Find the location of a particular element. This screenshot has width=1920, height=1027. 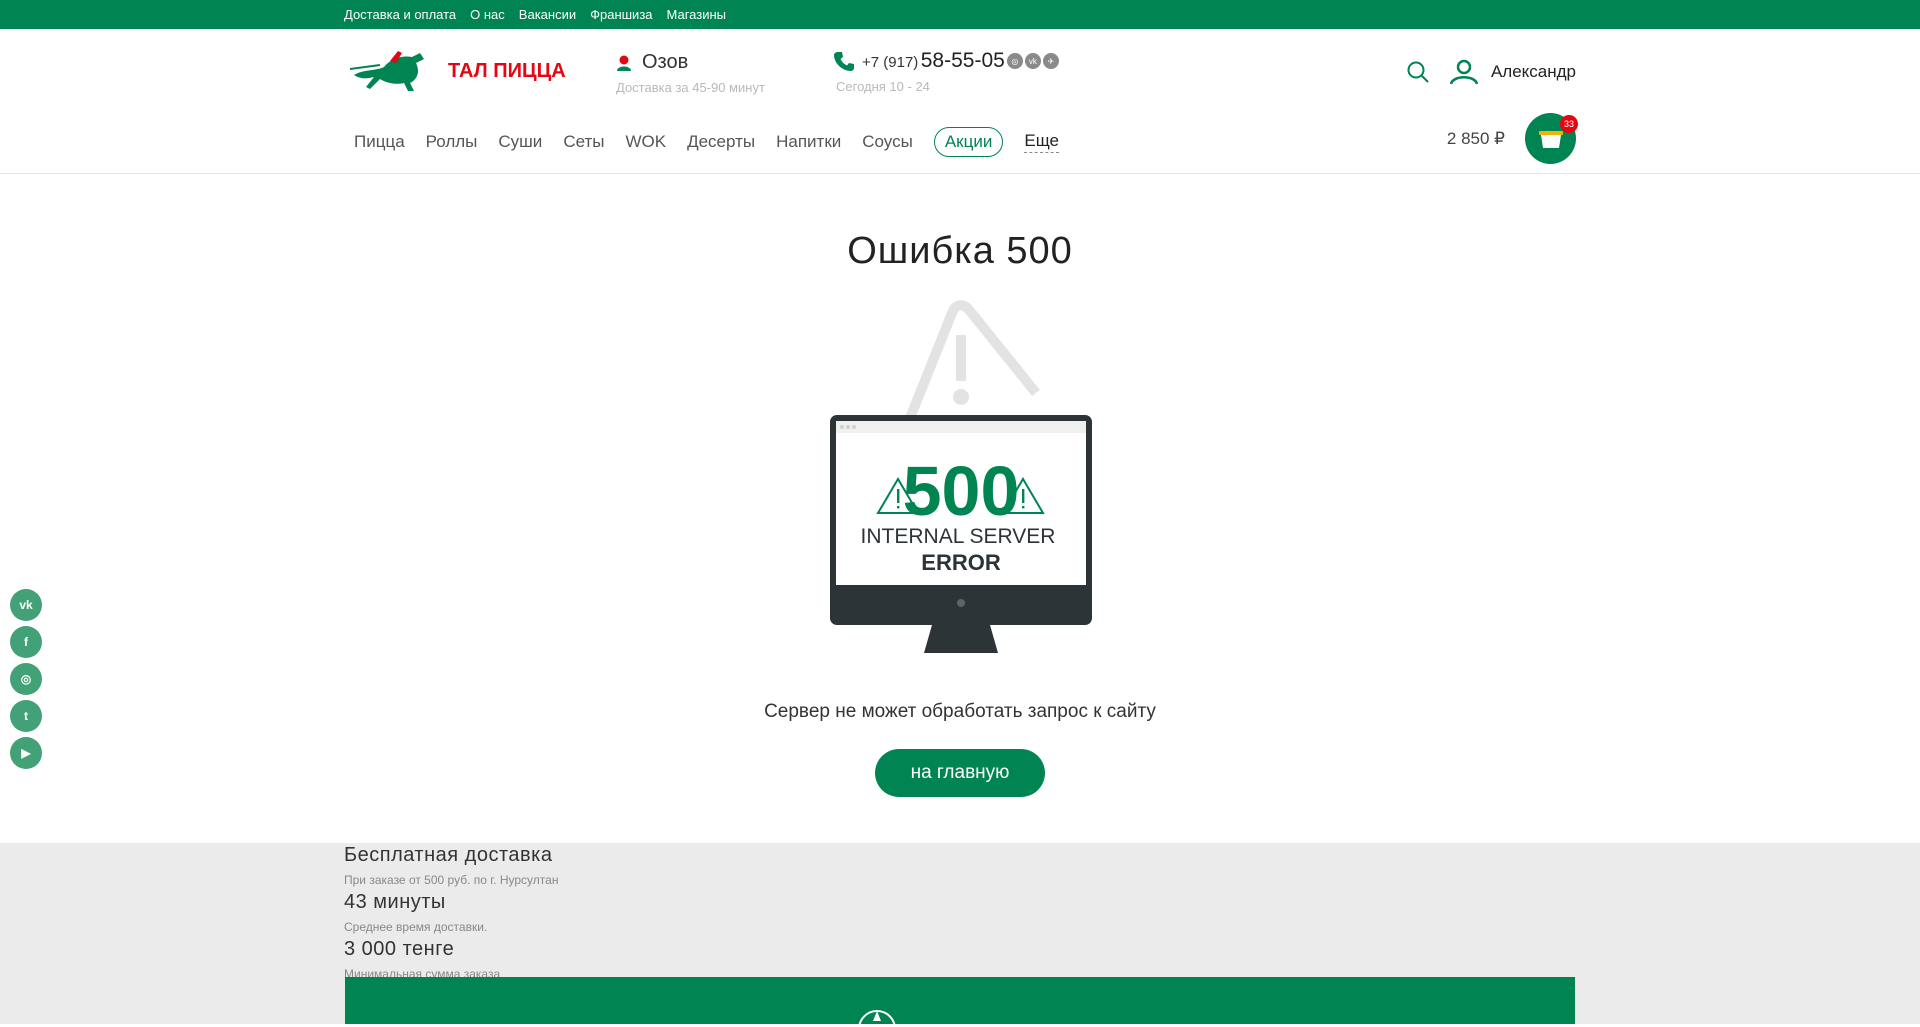

topnav-stores: Магазины is located at coordinates (697, 14).